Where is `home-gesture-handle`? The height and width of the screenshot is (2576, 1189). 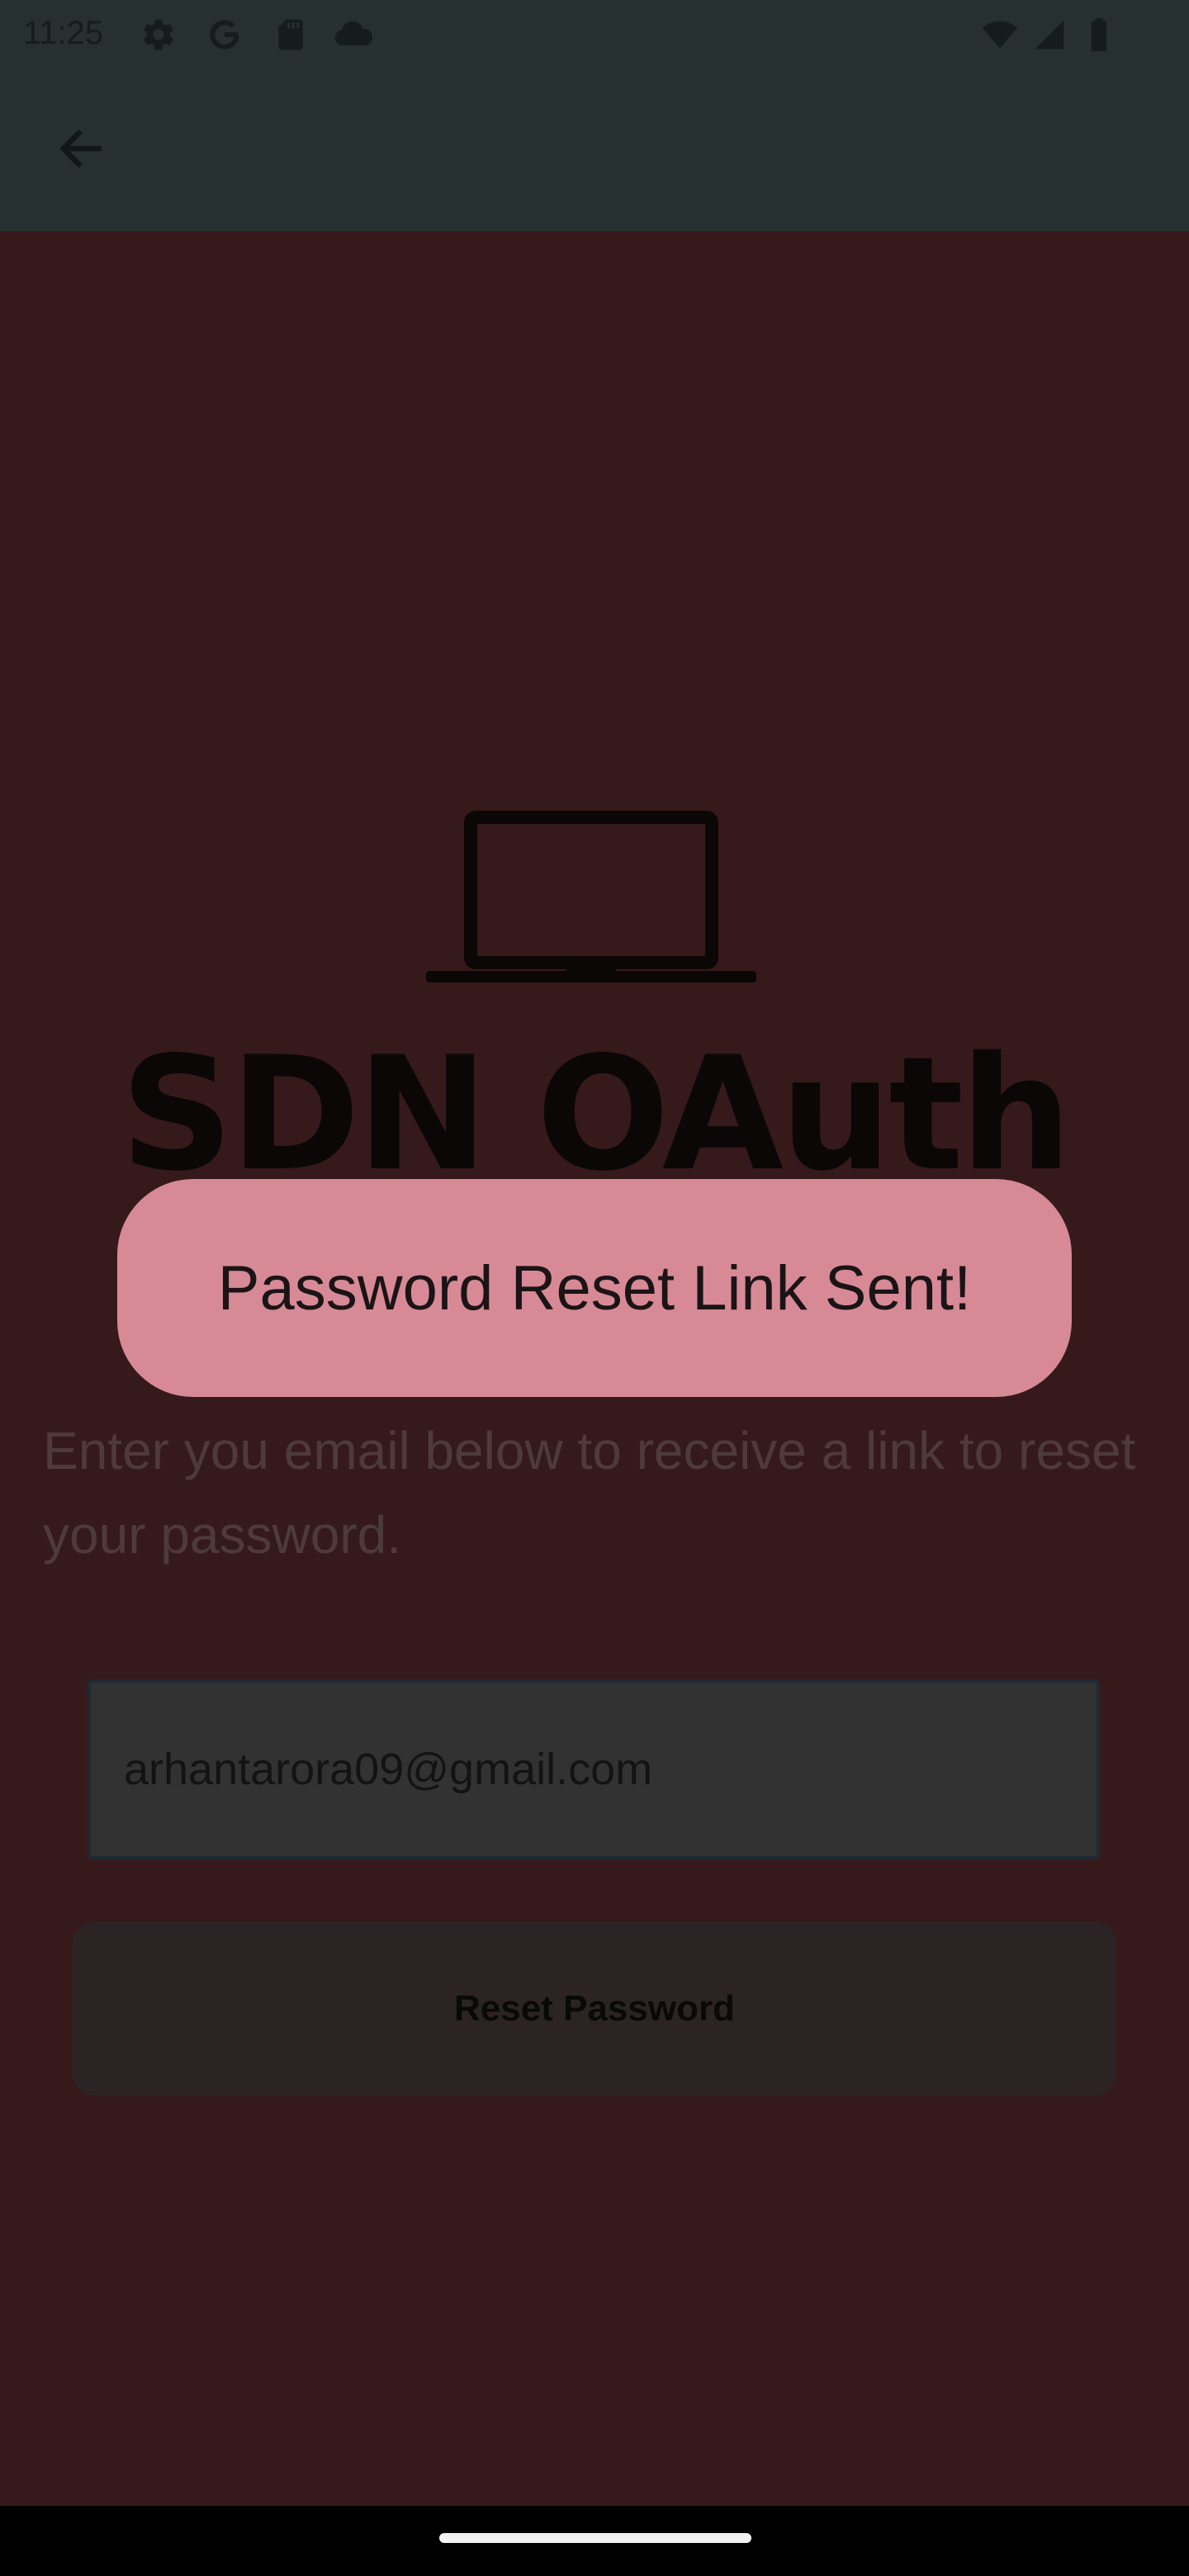
home-gesture-handle is located at coordinates (595, 2538).